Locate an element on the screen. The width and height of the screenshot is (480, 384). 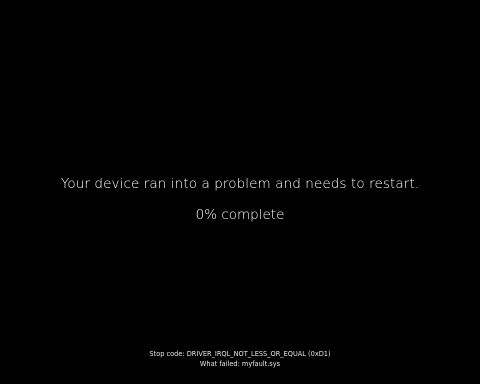
progress-text: 0% complete is located at coordinates (240, 215).